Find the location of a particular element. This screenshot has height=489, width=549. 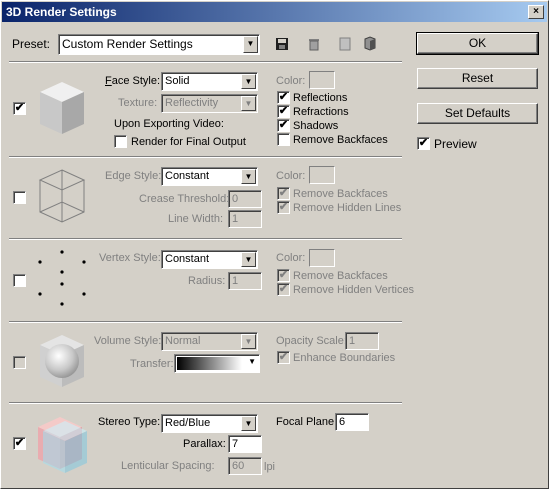

texture-select: Reflectivity ▼ is located at coordinates (209, 103).